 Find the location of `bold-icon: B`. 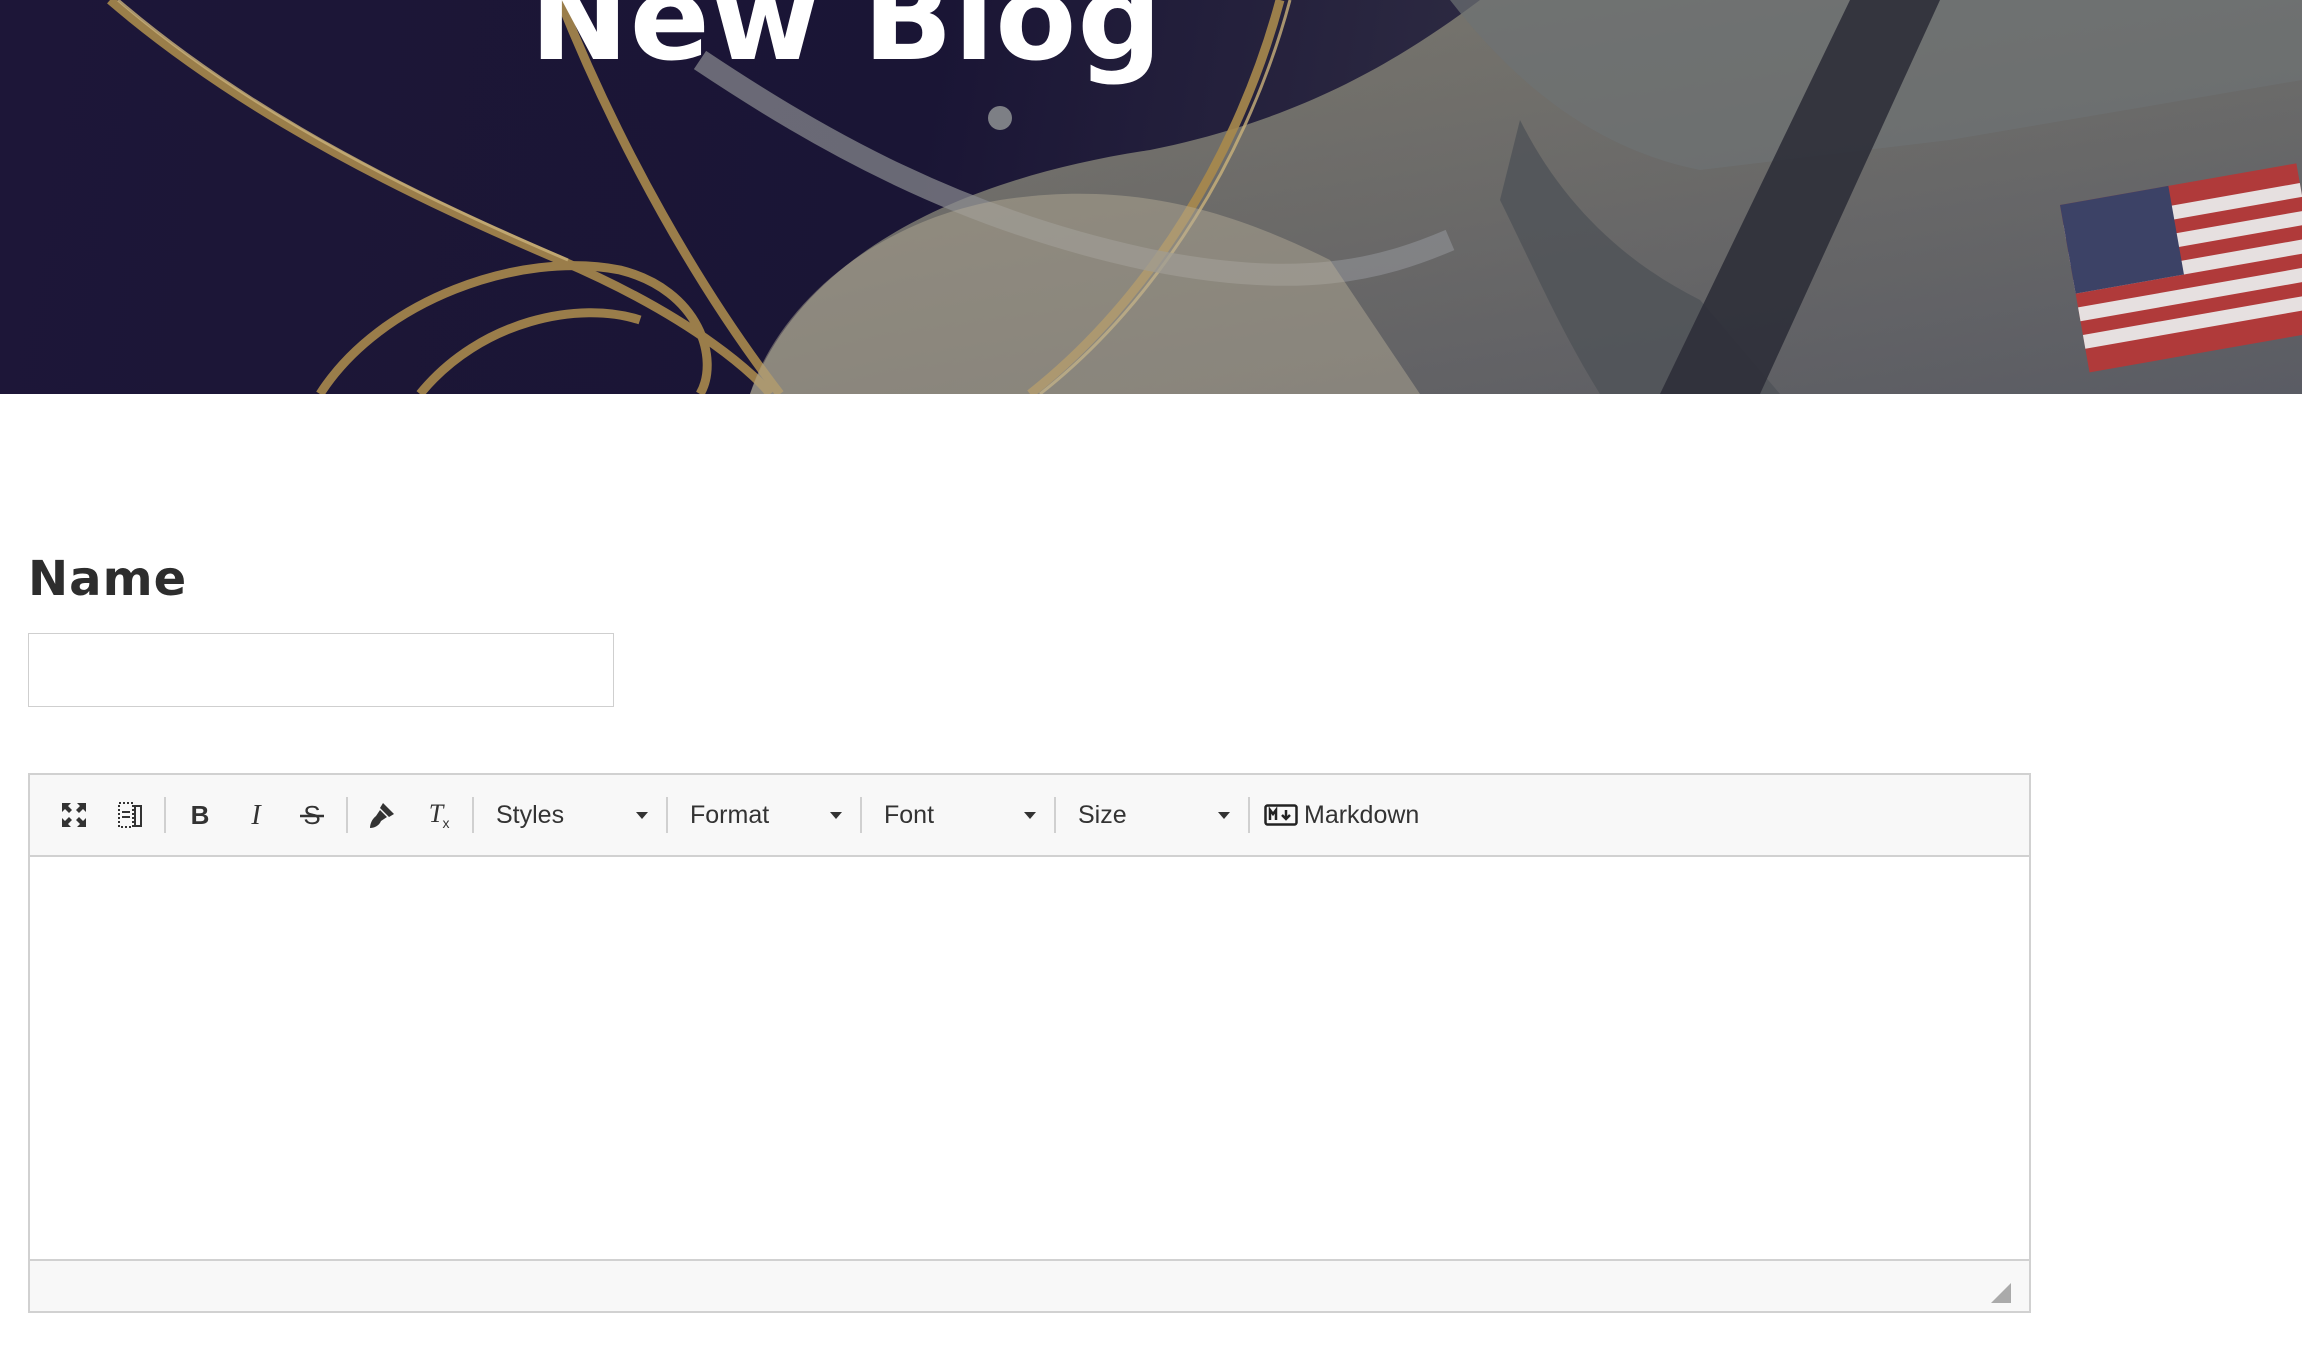

bold-icon: B is located at coordinates (200, 815).